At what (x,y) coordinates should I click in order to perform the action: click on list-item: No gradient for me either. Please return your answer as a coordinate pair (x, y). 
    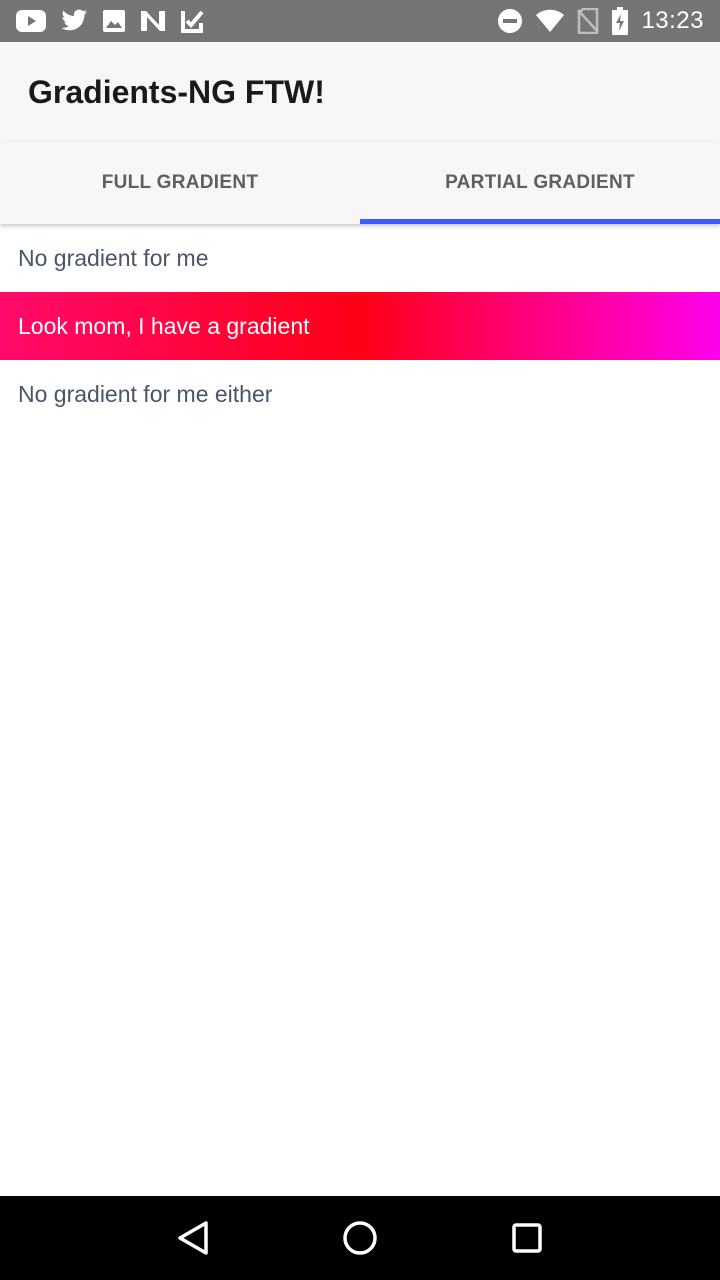
    Looking at the image, I should click on (360, 394).